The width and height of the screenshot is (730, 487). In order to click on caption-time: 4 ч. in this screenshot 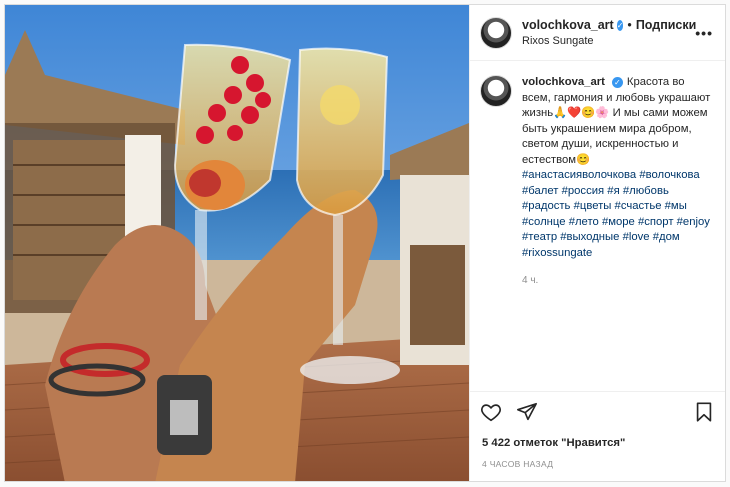, I will do `click(530, 280)`.